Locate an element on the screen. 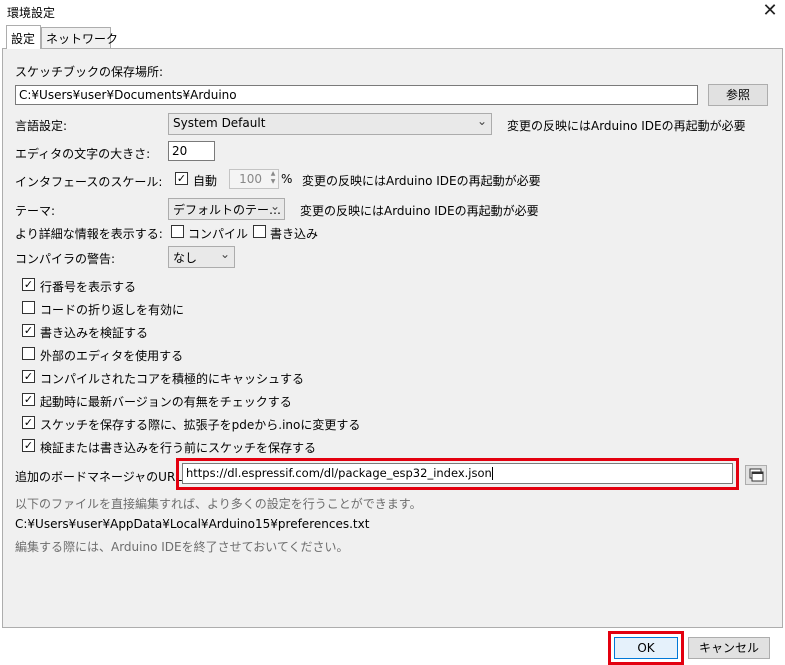 Image resolution: width=785 pixels, height=665 pixels. theme-select: デフォルトのテー… ⌄ is located at coordinates (226, 209).